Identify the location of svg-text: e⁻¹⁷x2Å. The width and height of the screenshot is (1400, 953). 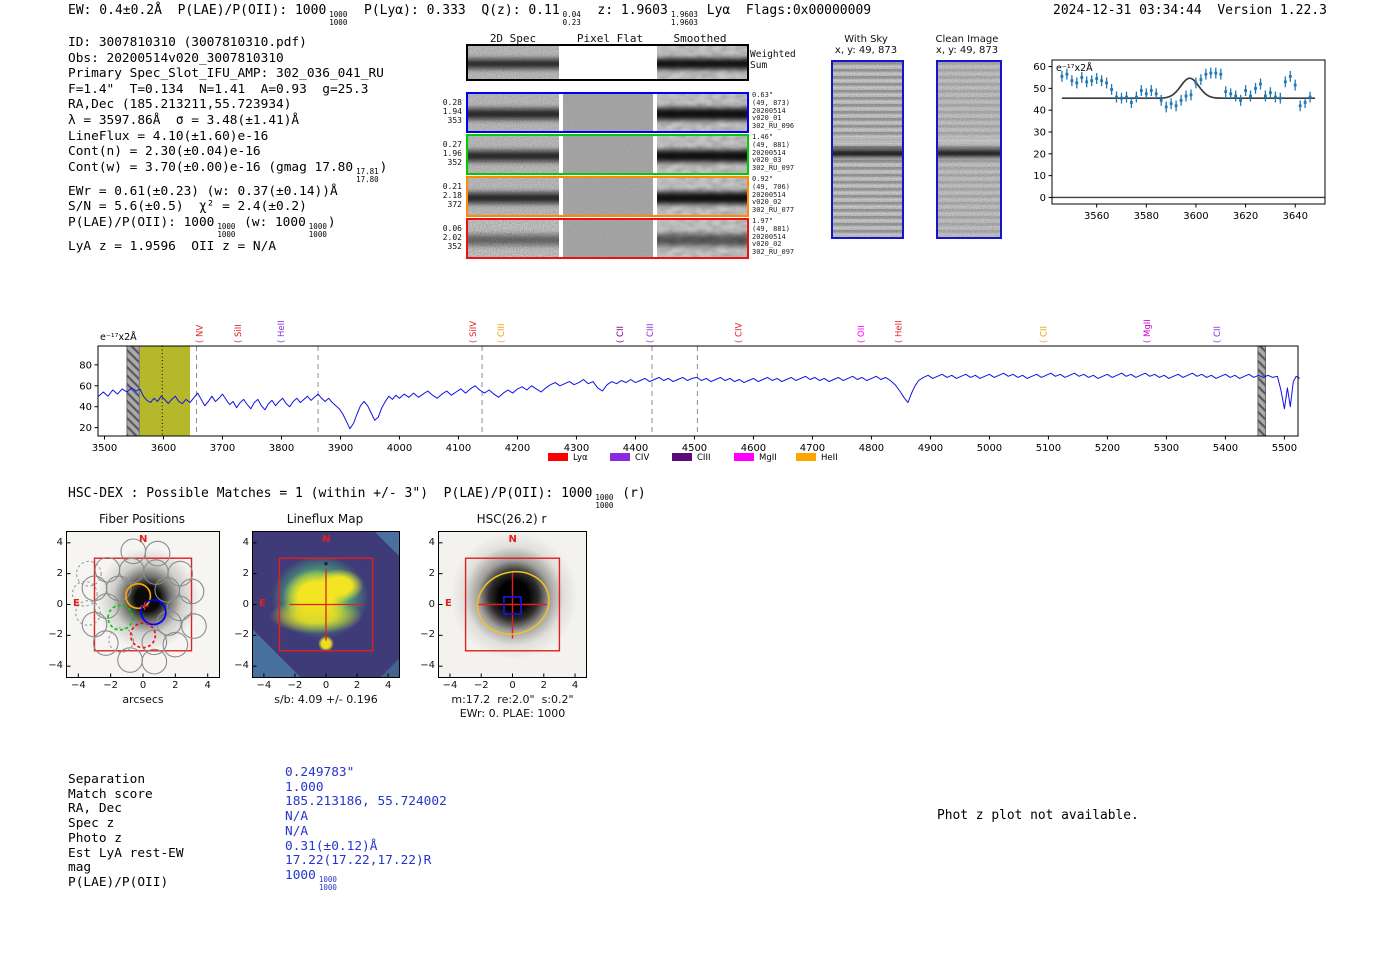
(1074, 68).